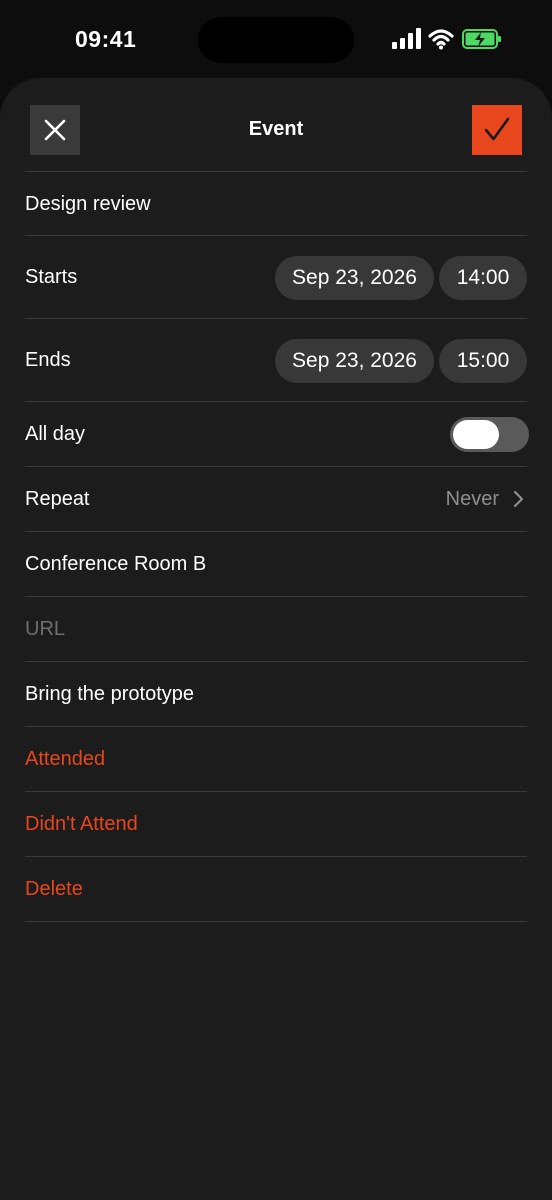 Image resolution: width=552 pixels, height=1200 pixels. Describe the element at coordinates (483, 361) in the screenshot. I see `end-time-button: 15:00` at that location.